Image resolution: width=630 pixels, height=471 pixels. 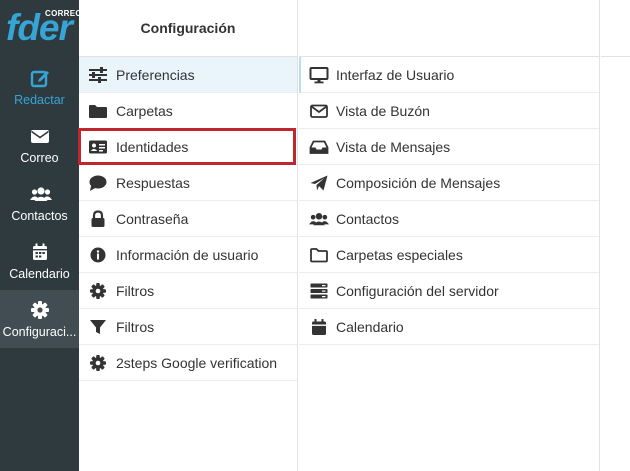 I want to click on lock-icon, so click(x=98, y=218).